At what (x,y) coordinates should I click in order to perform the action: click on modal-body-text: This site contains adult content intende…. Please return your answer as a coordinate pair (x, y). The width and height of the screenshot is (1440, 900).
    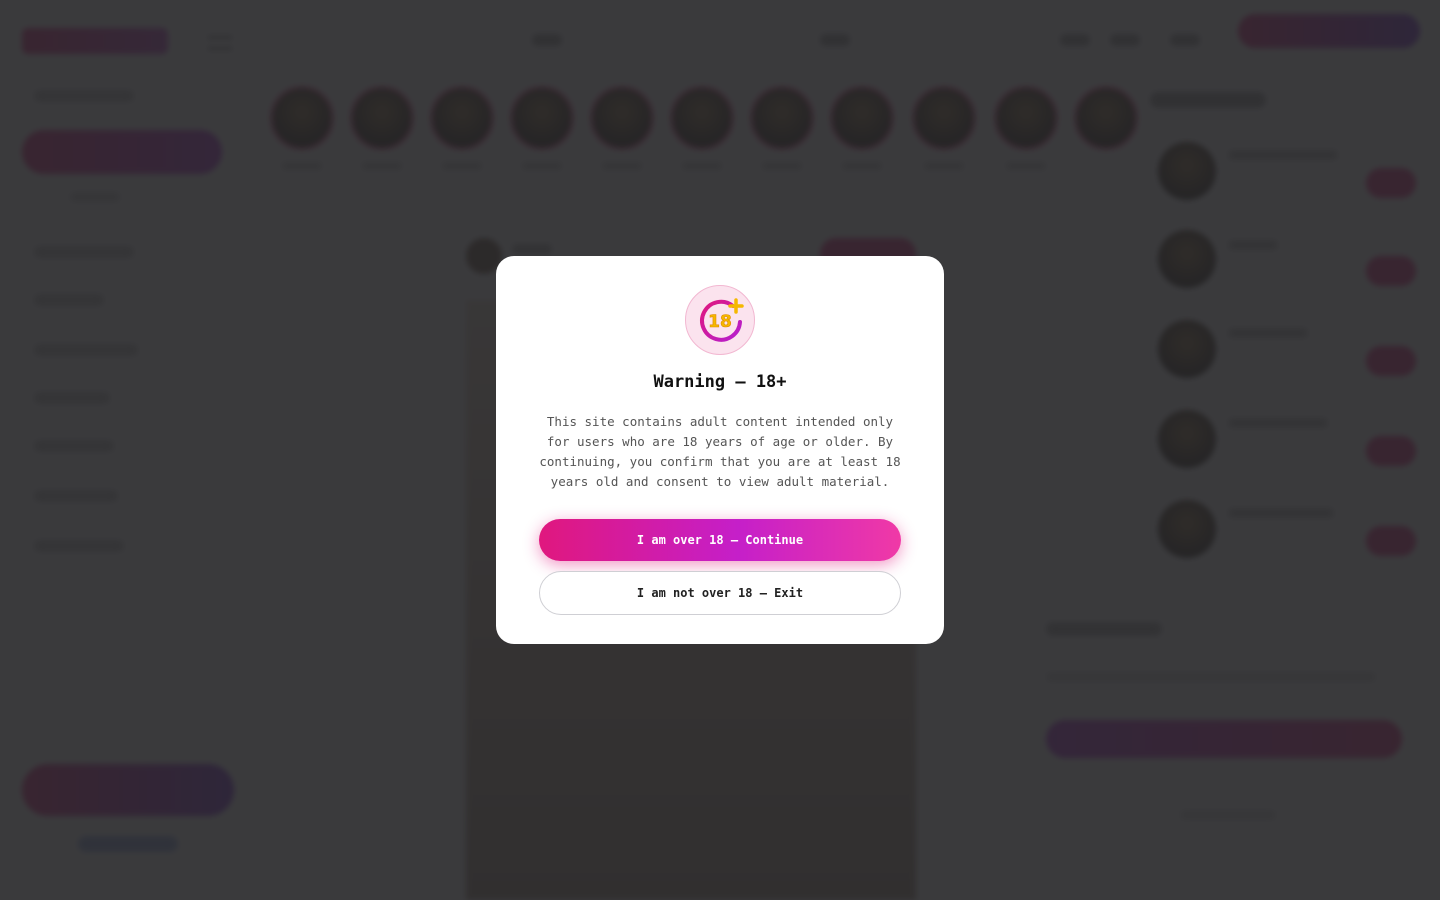
    Looking at the image, I should click on (720, 451).